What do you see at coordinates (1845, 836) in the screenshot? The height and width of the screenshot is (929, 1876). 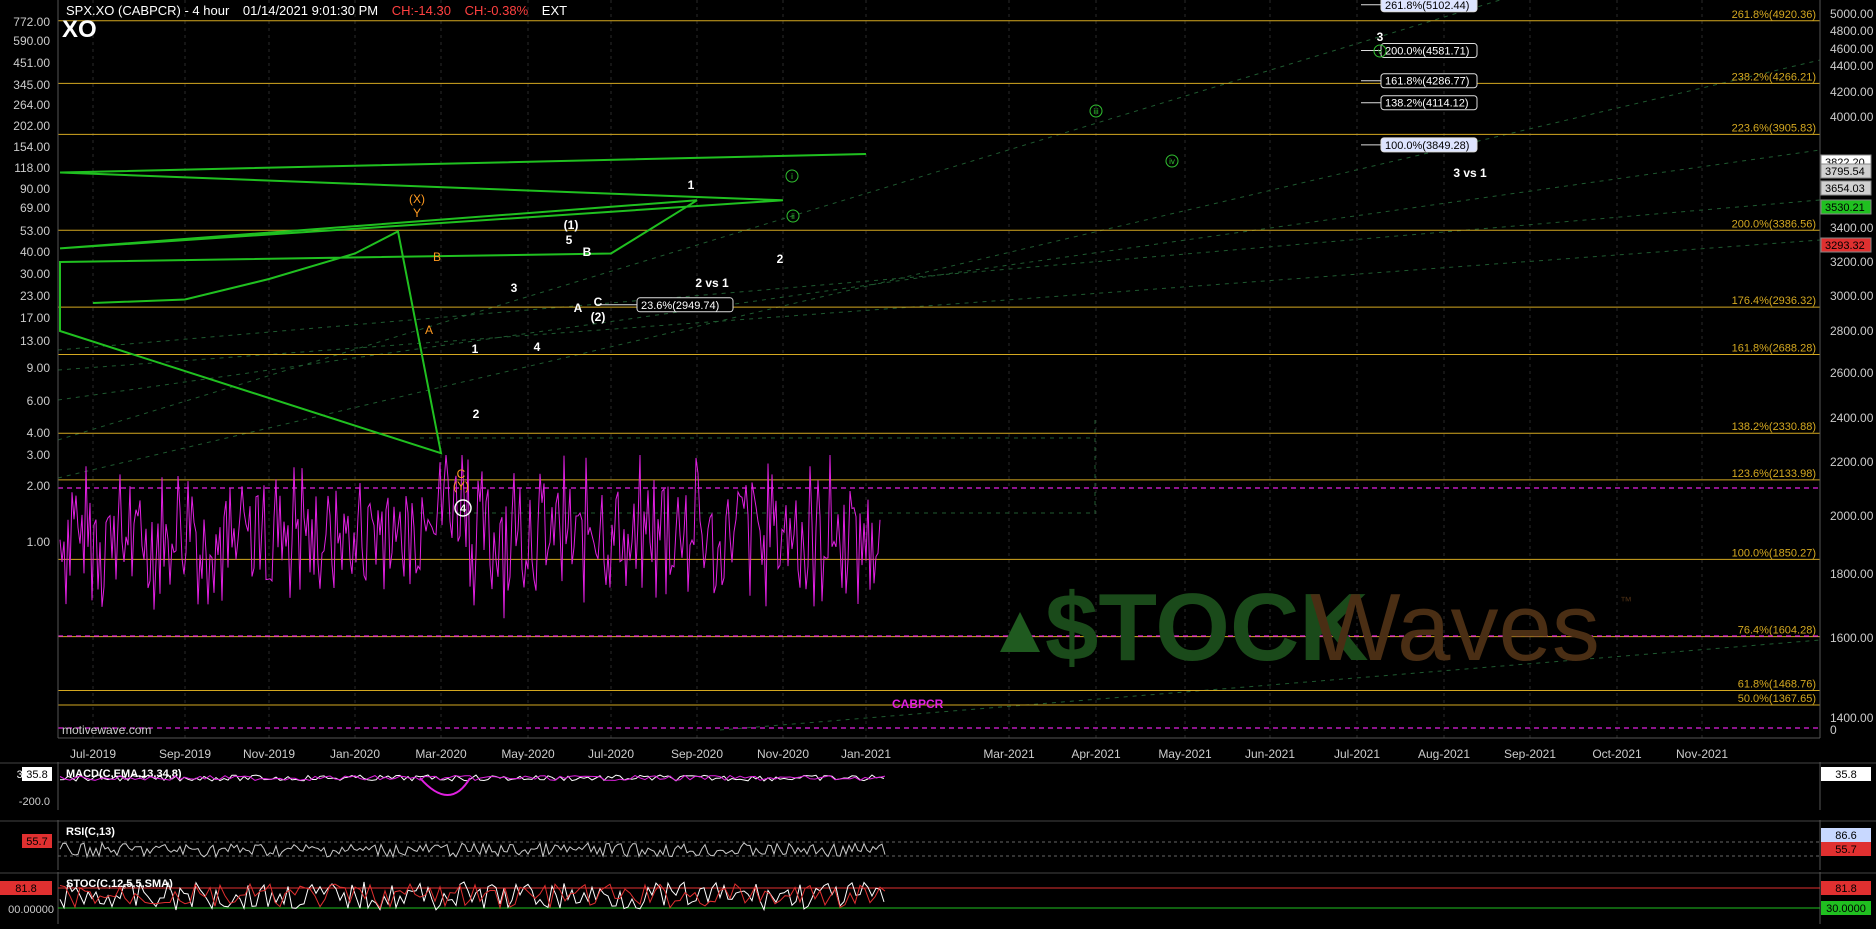 I see `rsi-right-tag-text: 86.6` at bounding box center [1845, 836].